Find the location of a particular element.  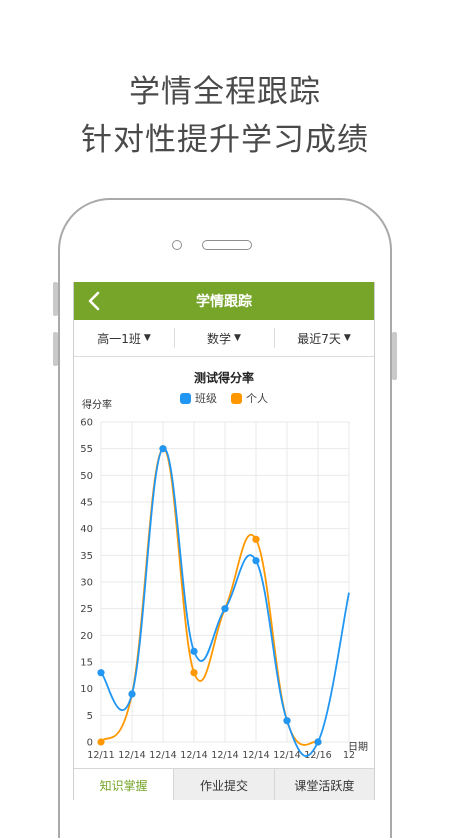

bottom-tabs: 知识掌握 作业提交 课堂活跃度 is located at coordinates (224, 784).